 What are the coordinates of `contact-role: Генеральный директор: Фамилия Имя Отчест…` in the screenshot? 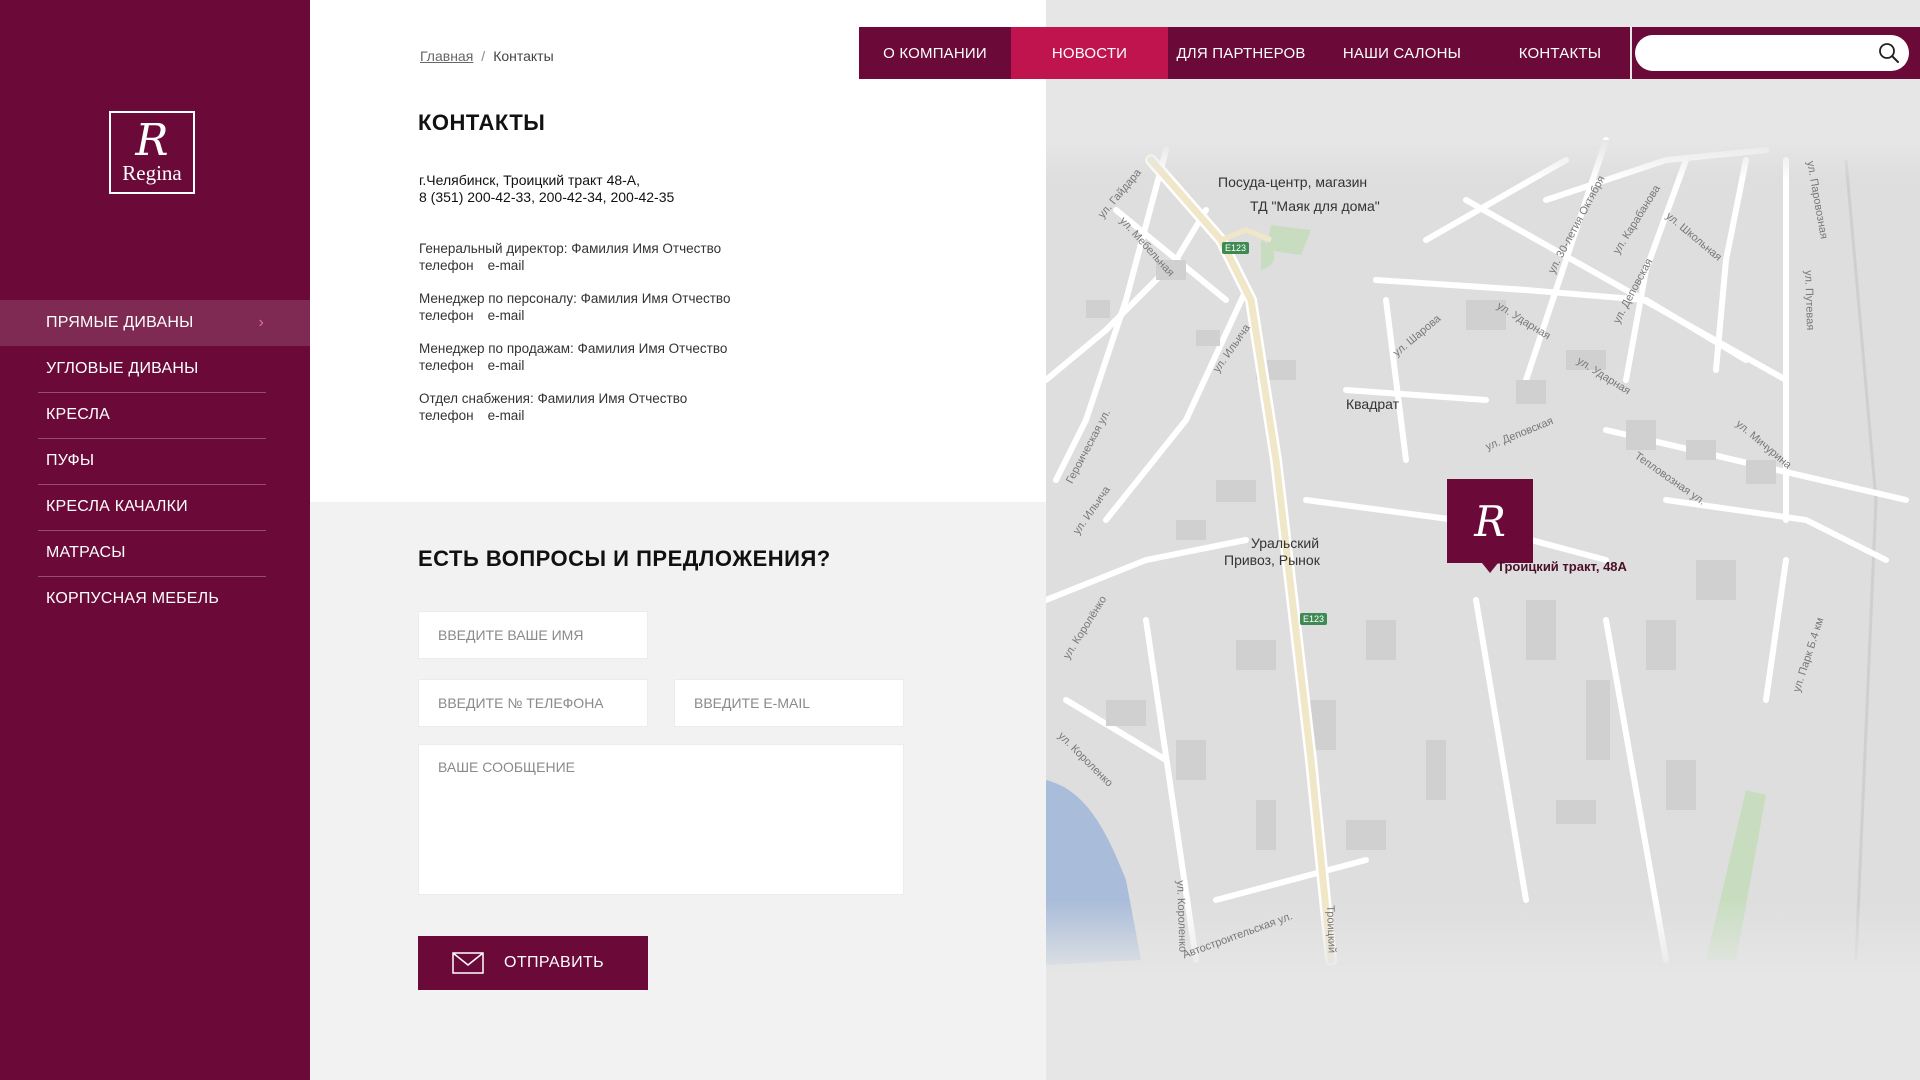 It's located at (570, 248).